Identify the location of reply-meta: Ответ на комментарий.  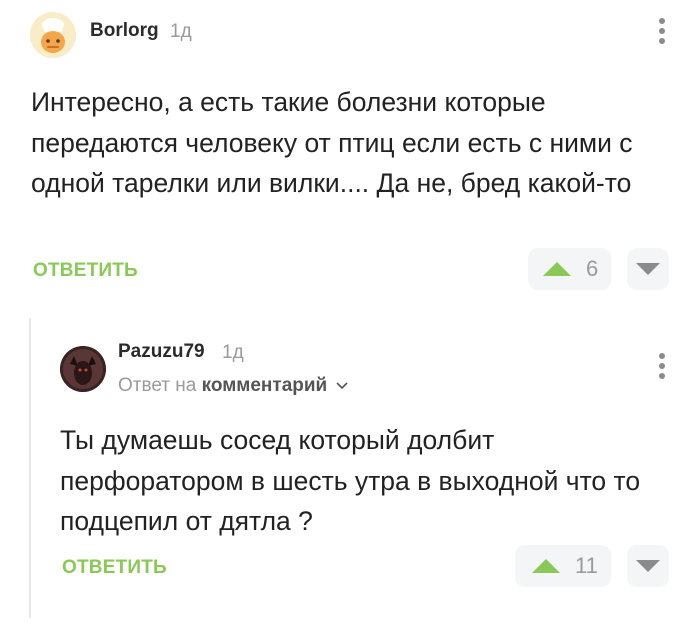
(233, 386).